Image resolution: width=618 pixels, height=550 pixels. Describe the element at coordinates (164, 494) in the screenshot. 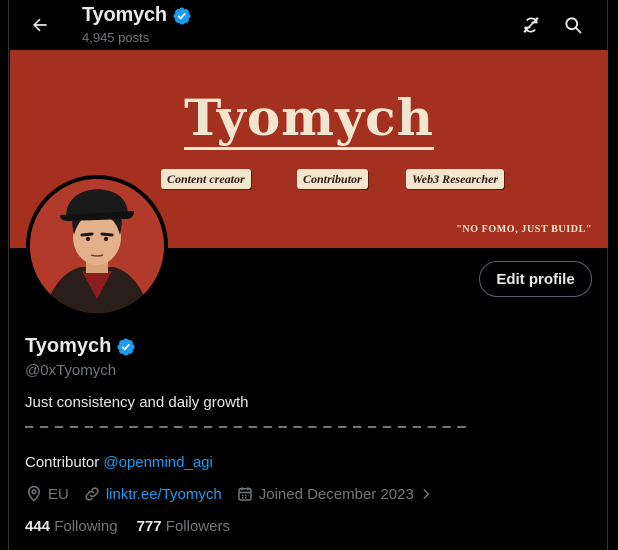

I see `website-link: linktr.ee/Tyomych` at that location.